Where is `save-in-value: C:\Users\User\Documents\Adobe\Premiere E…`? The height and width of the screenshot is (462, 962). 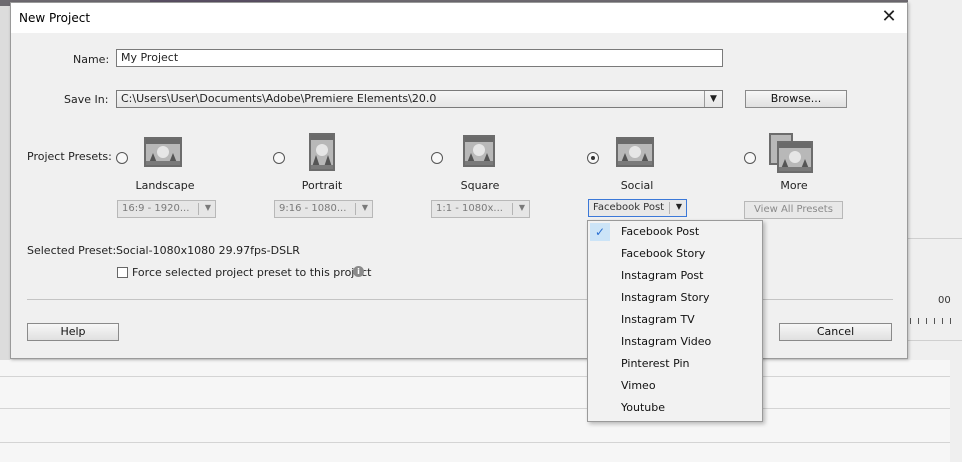 save-in-value: C:\Users\User\Documents\Adobe\Premiere E… is located at coordinates (279, 98).